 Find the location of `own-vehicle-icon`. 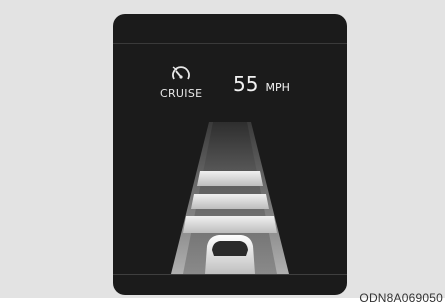

own-vehicle-icon is located at coordinates (230, 254).